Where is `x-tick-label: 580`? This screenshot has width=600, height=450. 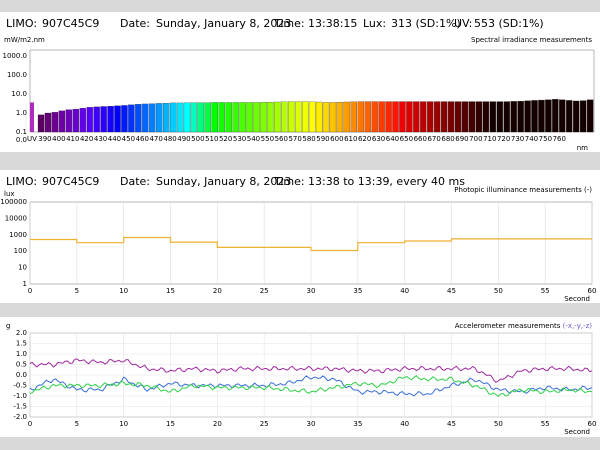 x-tick-label: 580 is located at coordinates (308, 139).